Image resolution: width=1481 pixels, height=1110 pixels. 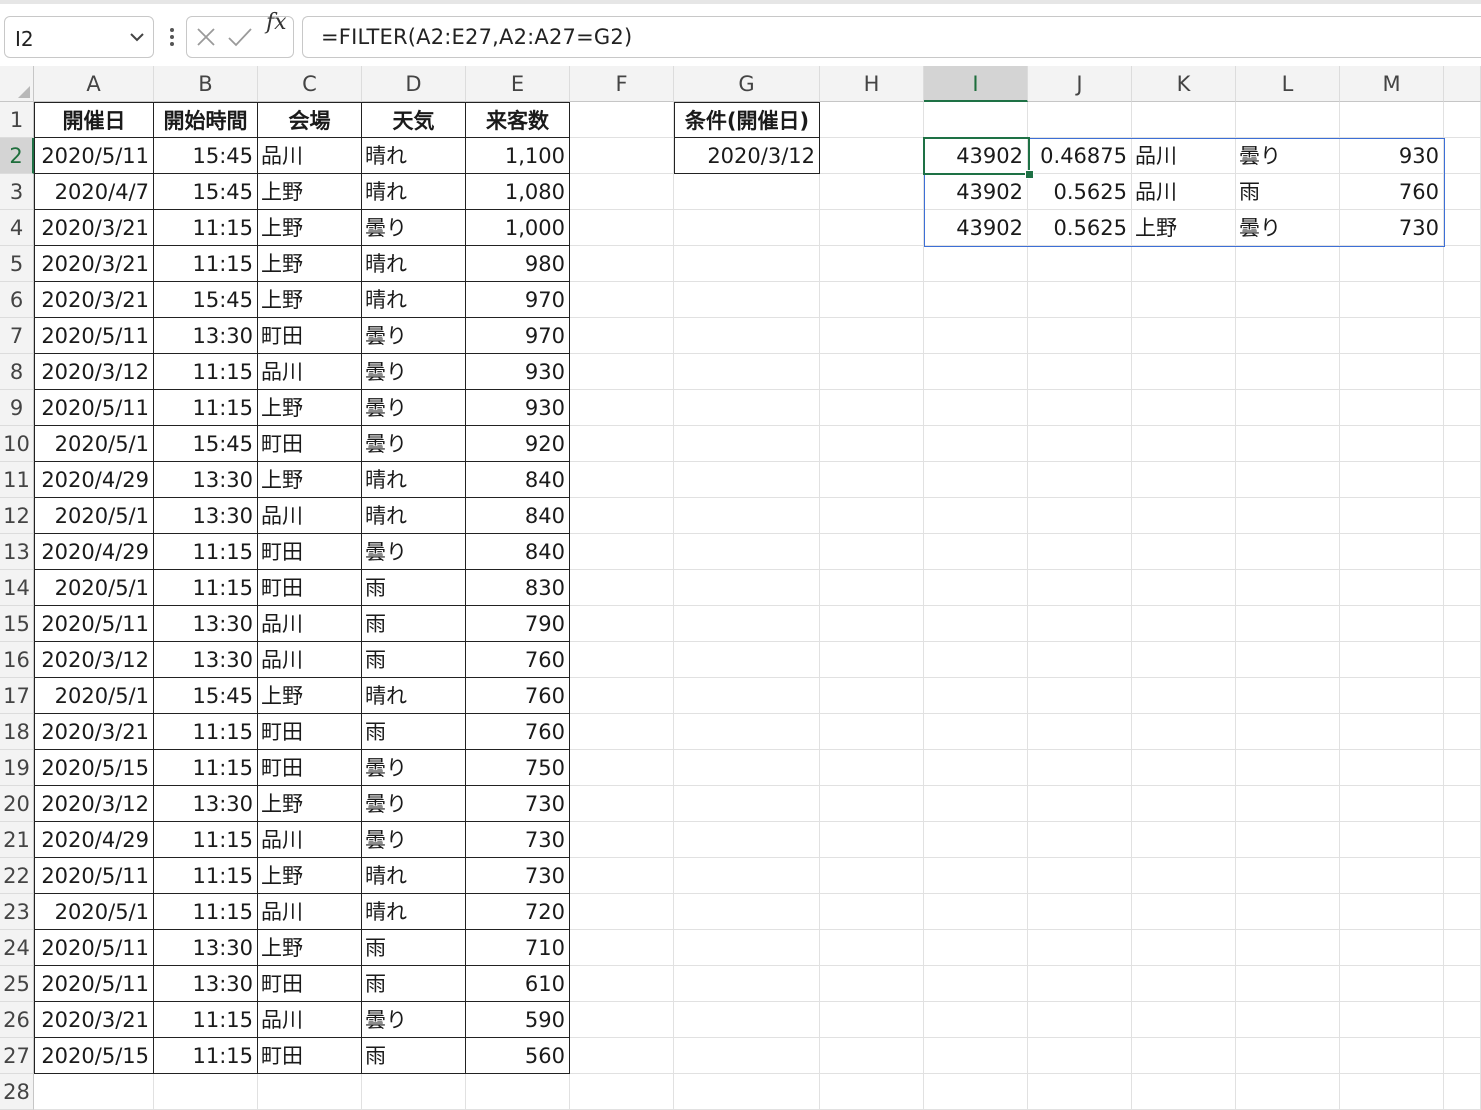 What do you see at coordinates (1080, 804) in the screenshot?
I see `cell-j20` at bounding box center [1080, 804].